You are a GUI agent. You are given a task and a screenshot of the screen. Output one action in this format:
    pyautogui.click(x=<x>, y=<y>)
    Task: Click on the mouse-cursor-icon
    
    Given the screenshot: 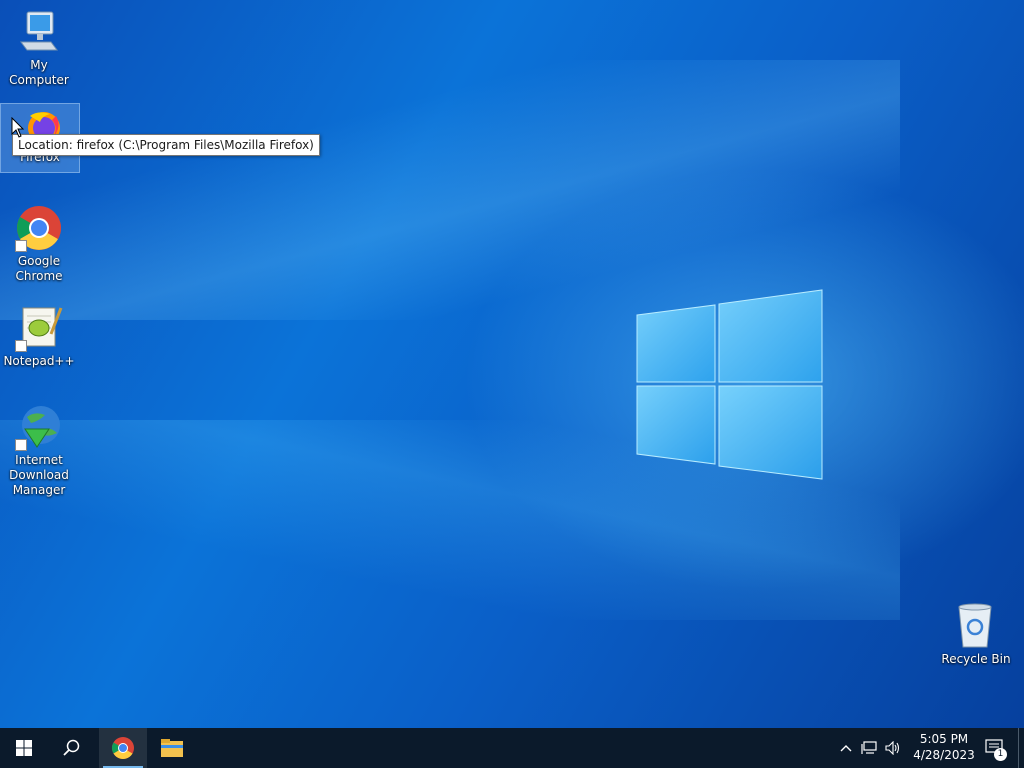 What is the action you would take?
    pyautogui.click(x=18, y=127)
    